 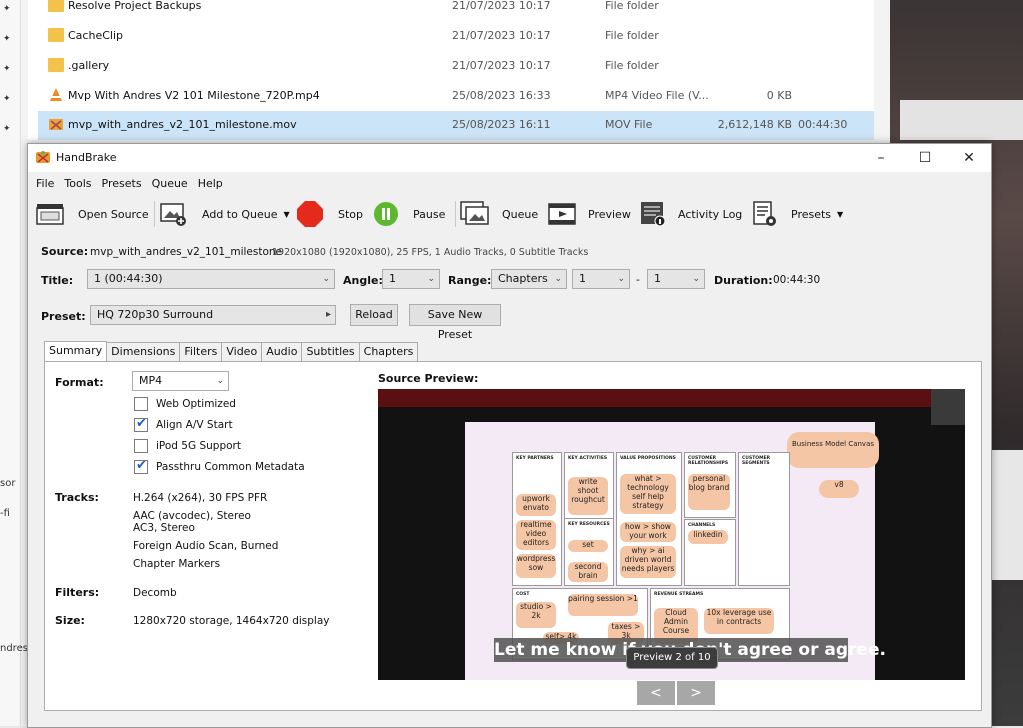 What do you see at coordinates (708, 461) in the screenshot?
I see `canvas-header: CUSTOMER RELATIONSHIPS` at bounding box center [708, 461].